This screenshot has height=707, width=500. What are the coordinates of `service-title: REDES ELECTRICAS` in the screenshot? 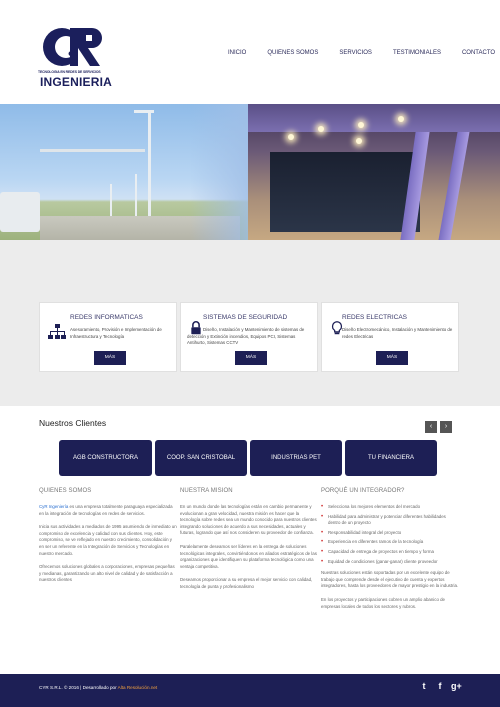 It's located at (375, 317).